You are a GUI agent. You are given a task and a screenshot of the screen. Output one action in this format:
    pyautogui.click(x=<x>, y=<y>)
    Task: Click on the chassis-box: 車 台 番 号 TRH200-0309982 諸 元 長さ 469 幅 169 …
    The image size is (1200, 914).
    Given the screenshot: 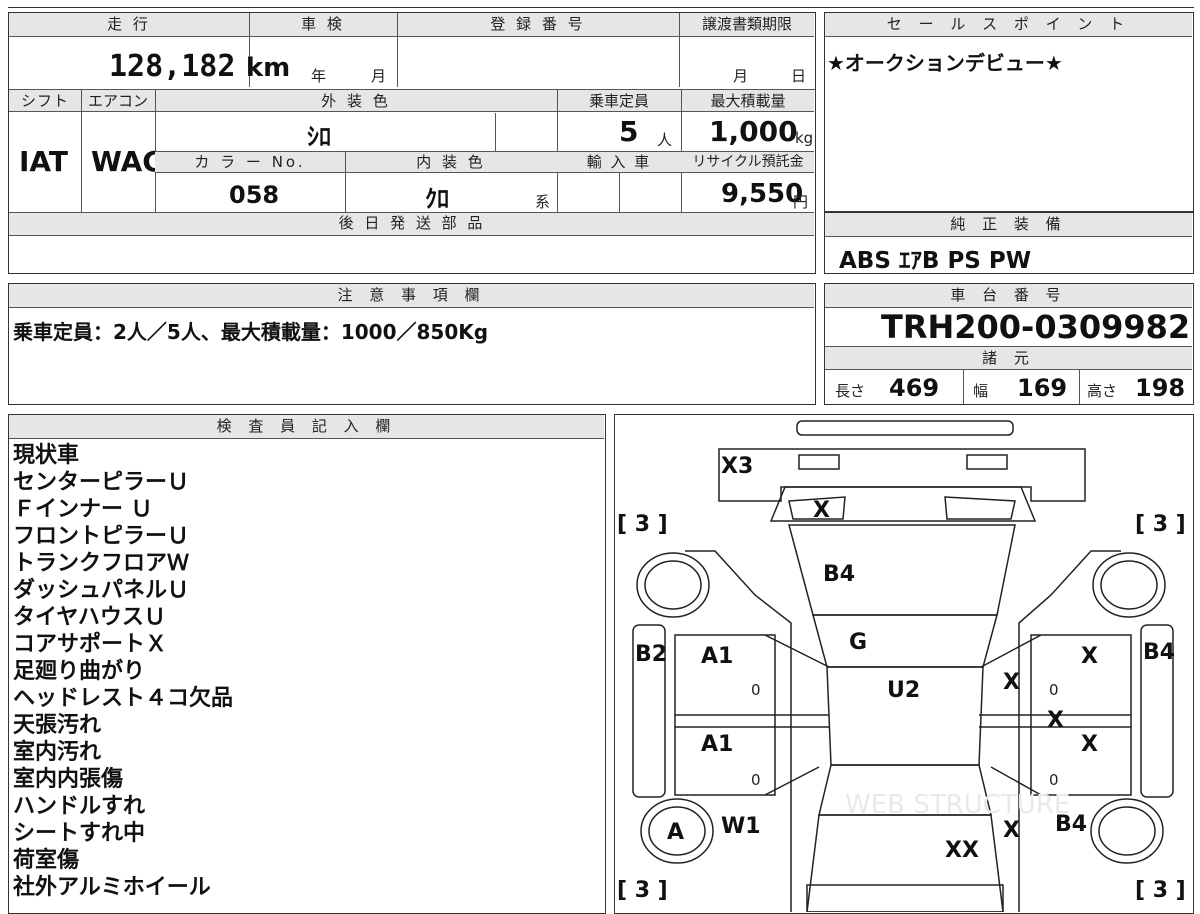 What is the action you would take?
    pyautogui.click(x=1009, y=344)
    